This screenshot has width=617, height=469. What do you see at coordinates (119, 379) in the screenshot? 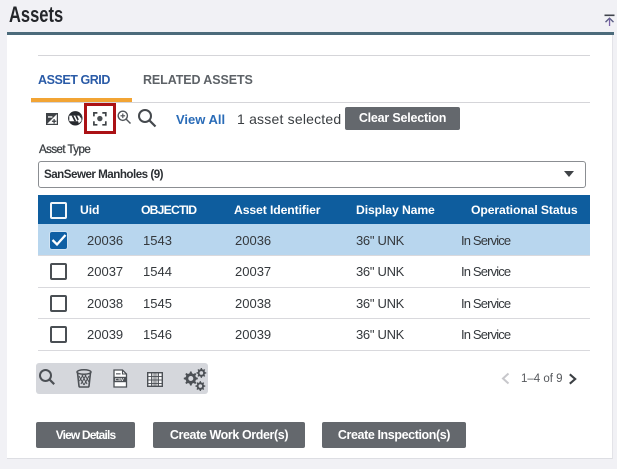
I see `svg-text: CSV` at bounding box center [119, 379].